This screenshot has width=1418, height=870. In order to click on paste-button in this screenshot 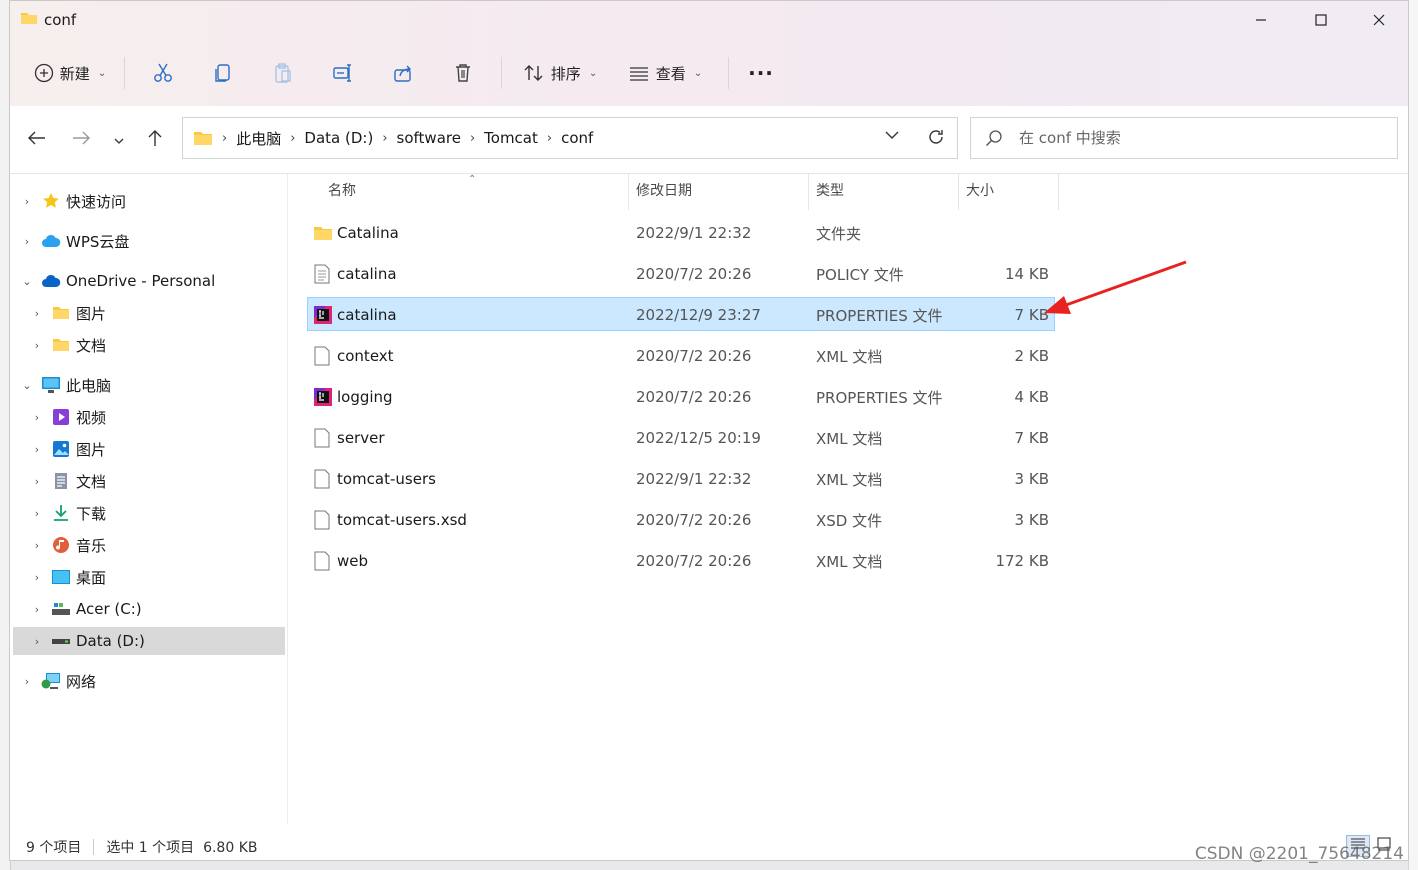, I will do `click(283, 73)`.